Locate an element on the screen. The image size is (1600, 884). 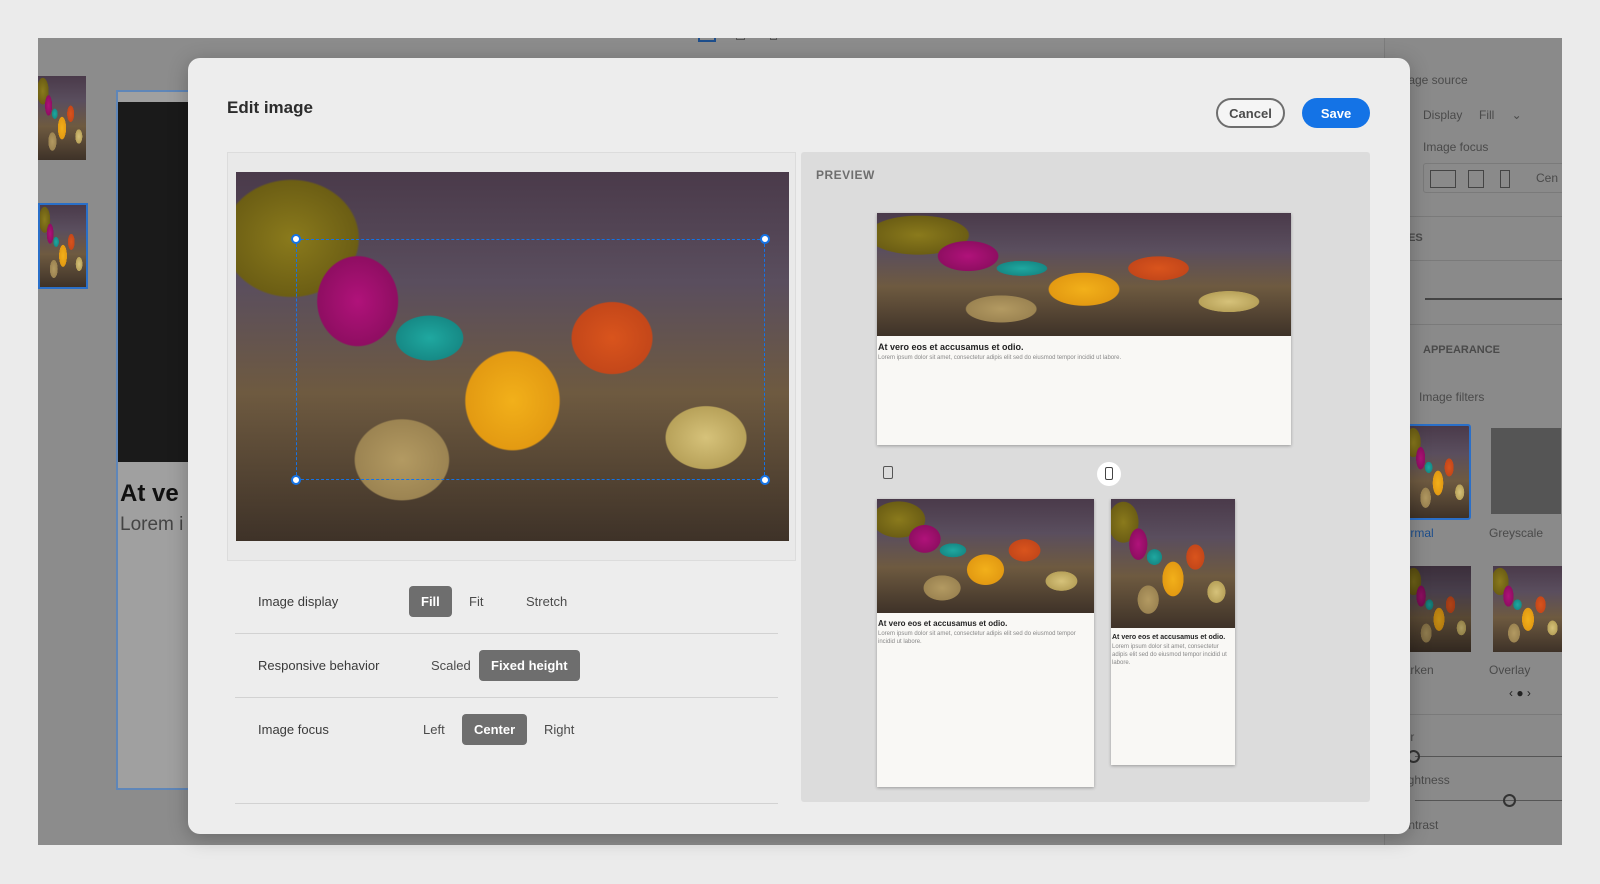
dialog-title: Edit image is located at coordinates (270, 107).